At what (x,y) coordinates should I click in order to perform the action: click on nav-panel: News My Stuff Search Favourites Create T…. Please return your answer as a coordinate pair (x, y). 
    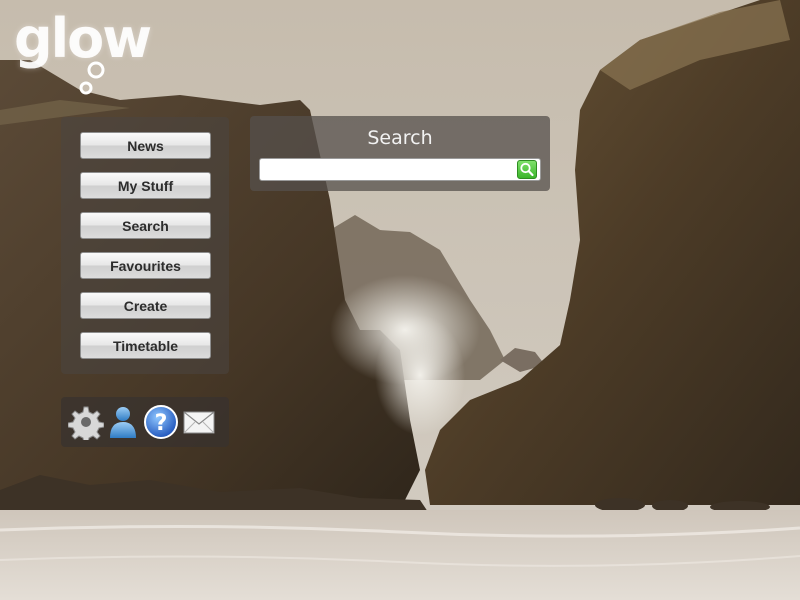
    Looking at the image, I should click on (145, 245).